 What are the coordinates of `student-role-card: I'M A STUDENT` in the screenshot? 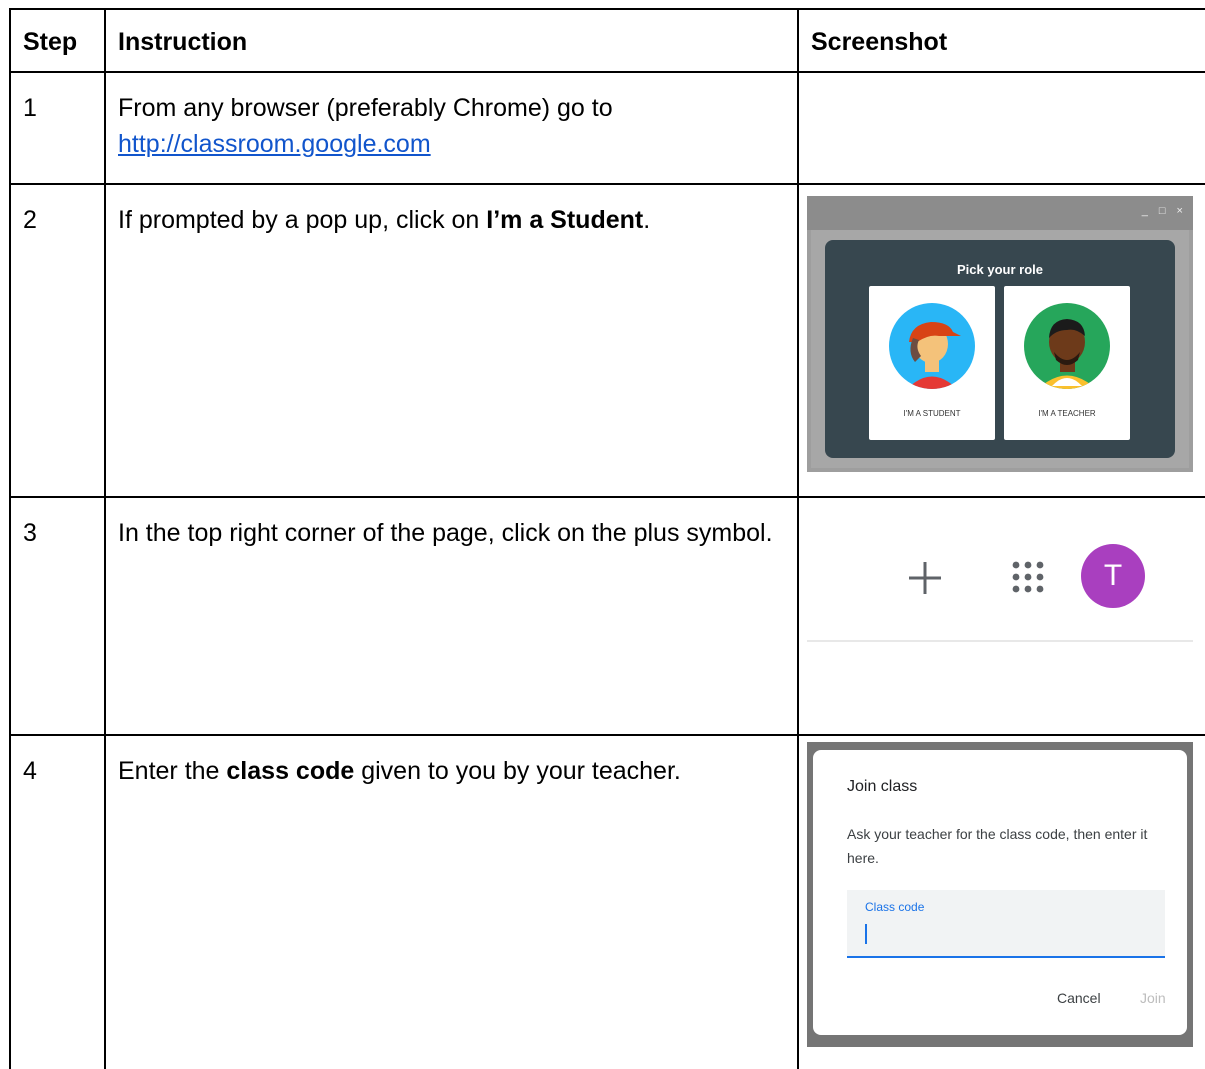 It's located at (932, 363).